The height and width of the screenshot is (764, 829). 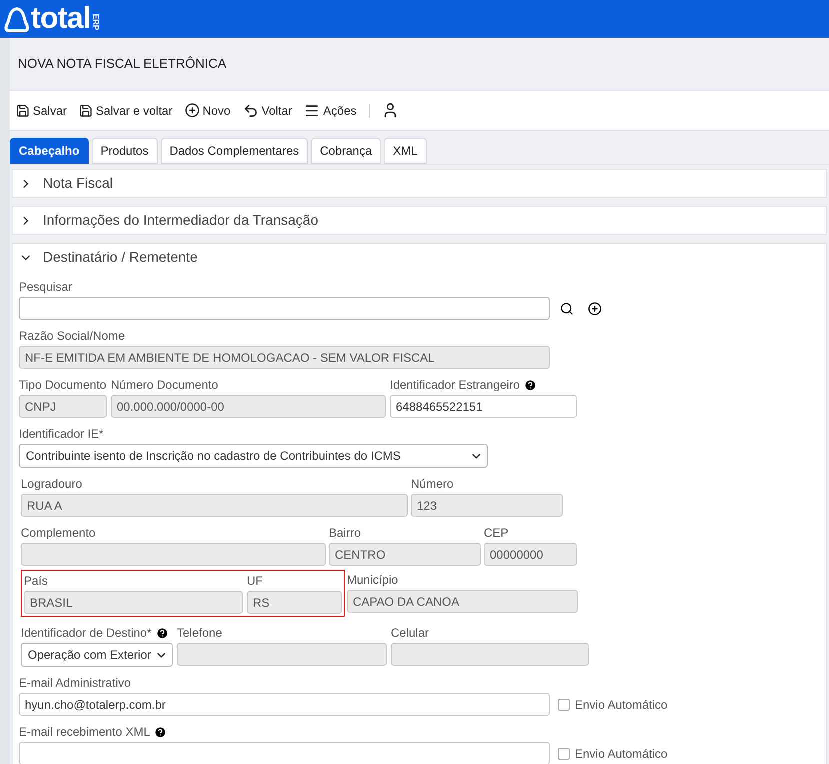 I want to click on toolbar-button: Salvar, so click(x=42, y=111).